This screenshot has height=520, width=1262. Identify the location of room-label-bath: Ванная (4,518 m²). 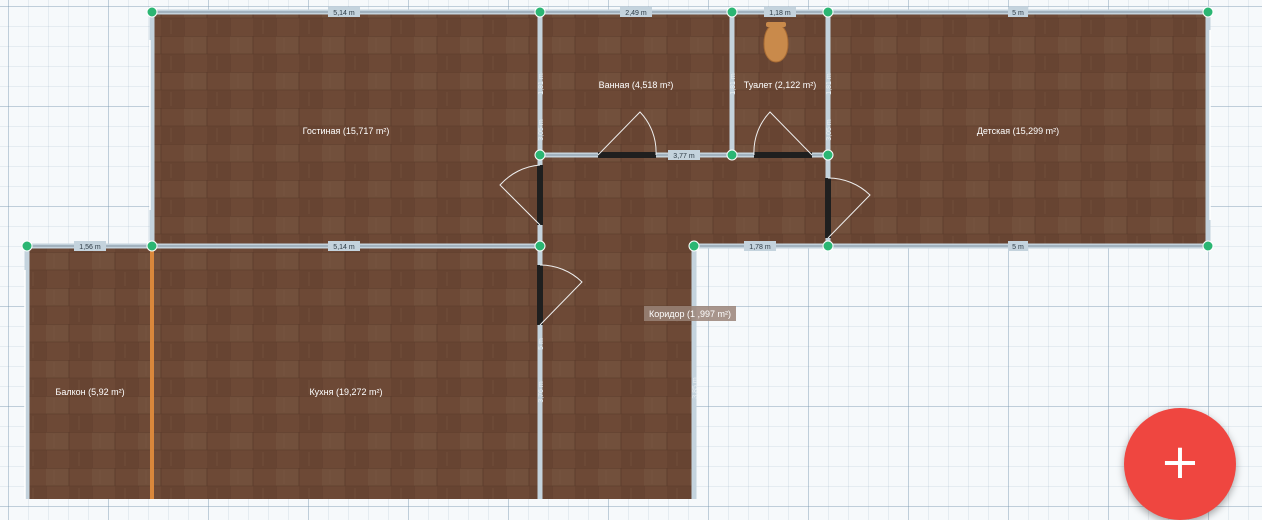
(636, 85).